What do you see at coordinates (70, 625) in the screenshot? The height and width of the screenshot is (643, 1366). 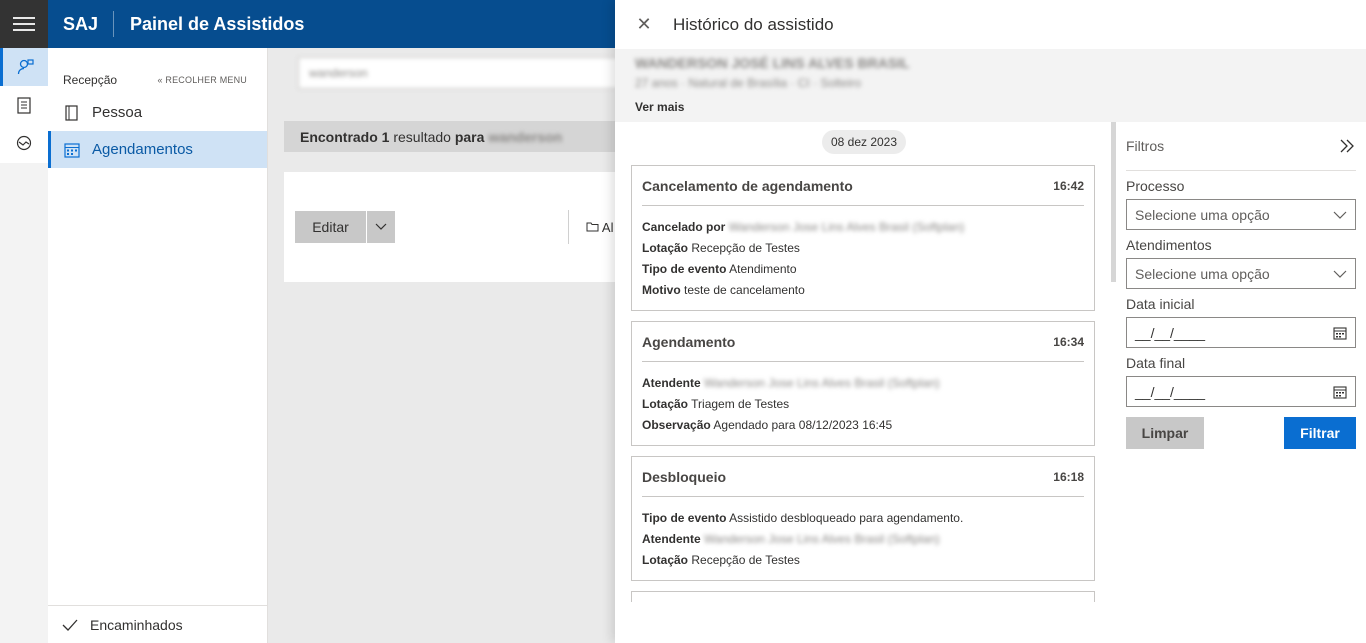 I see `check-icon` at bounding box center [70, 625].